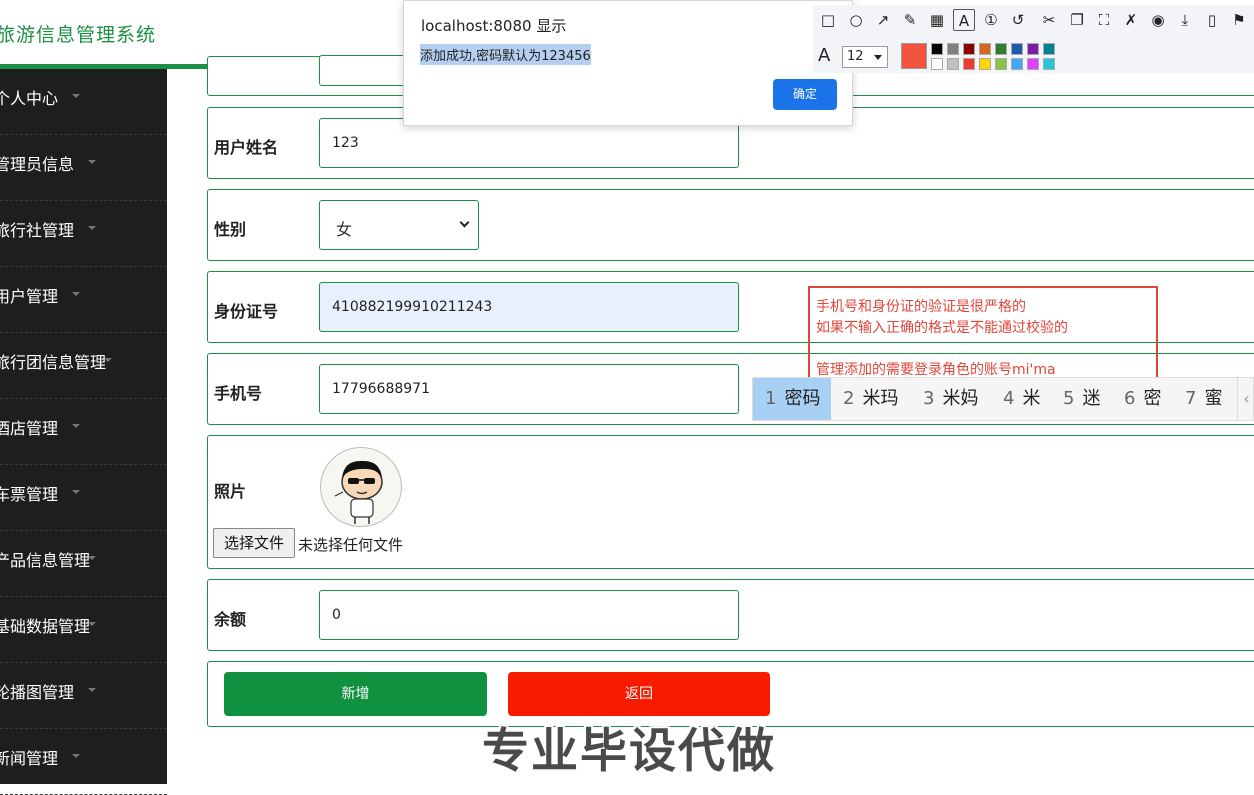 Image resolution: width=1254 pixels, height=795 pixels. What do you see at coordinates (37, 692) in the screenshot?
I see `sidebar-item-label: 轮播图管理` at bounding box center [37, 692].